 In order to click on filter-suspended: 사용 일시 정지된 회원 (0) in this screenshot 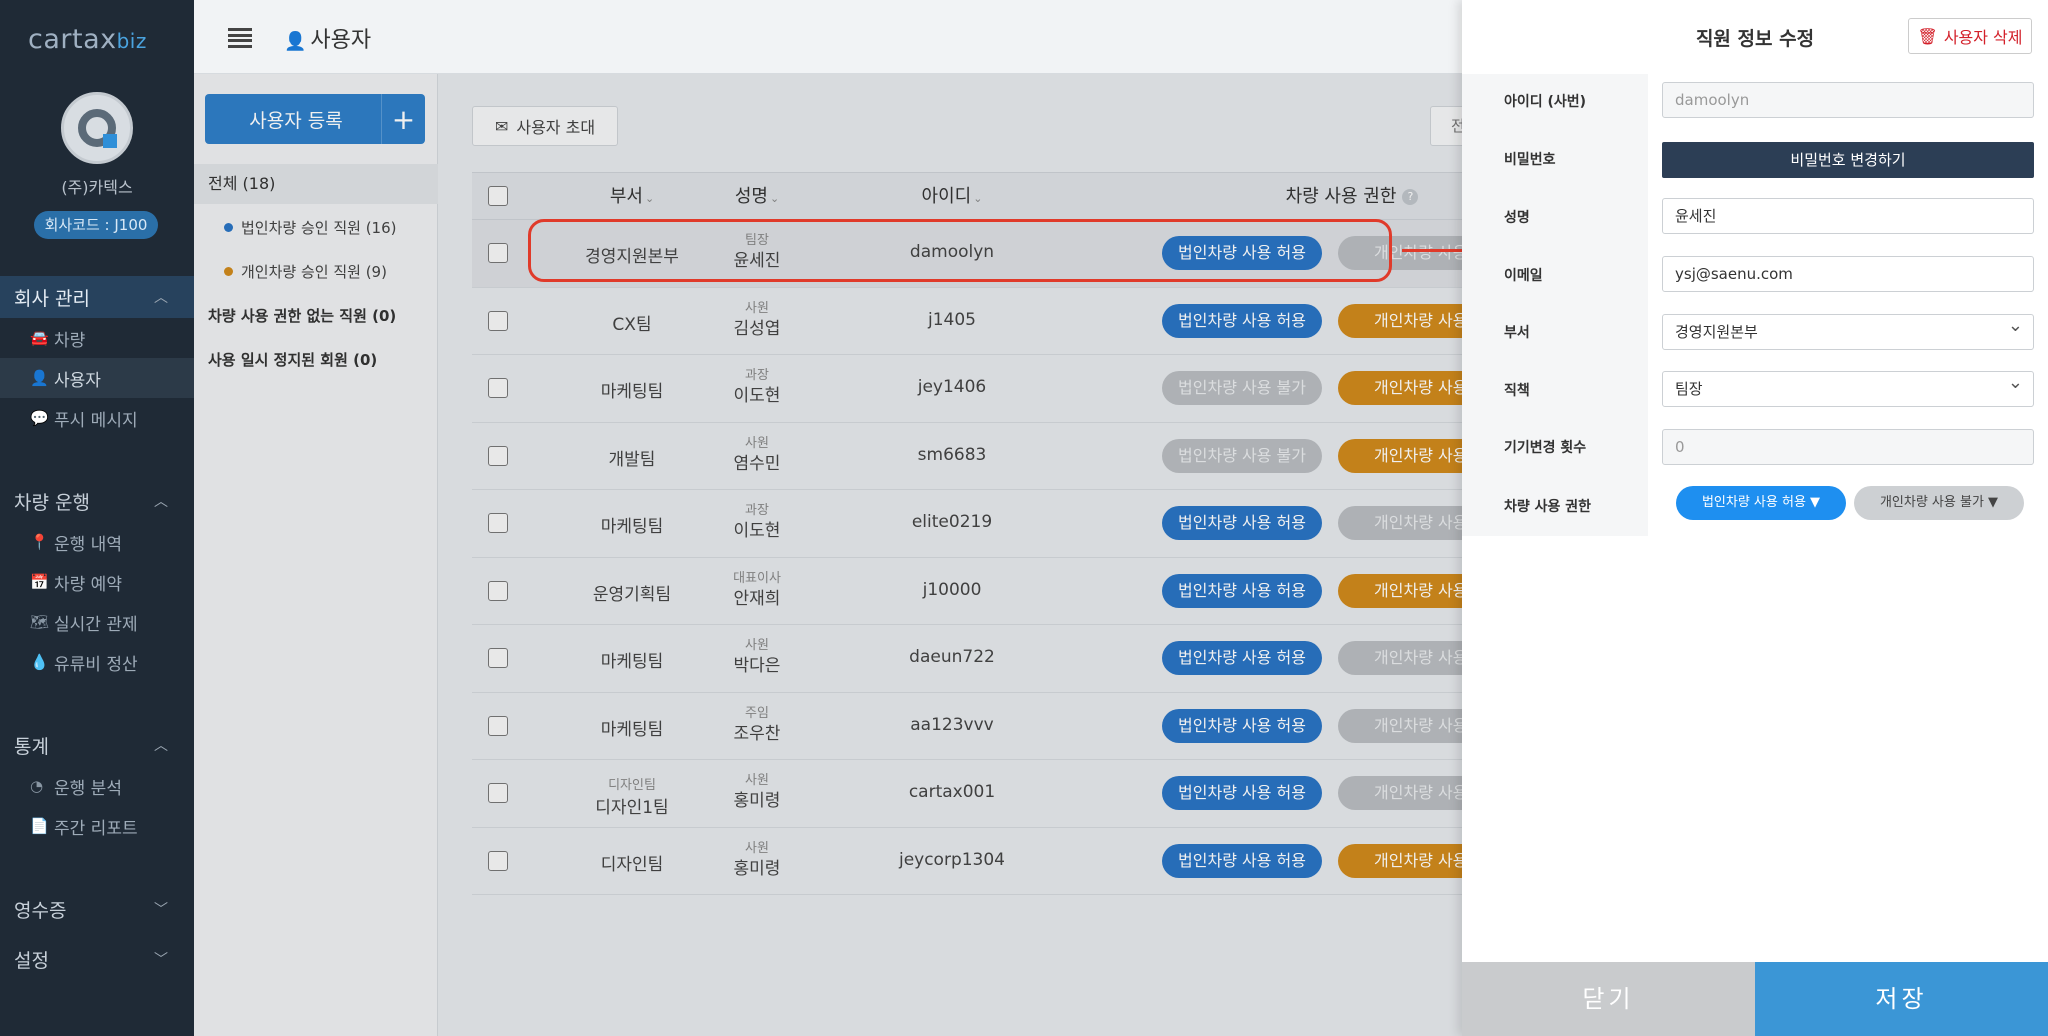, I will do `click(292, 359)`.